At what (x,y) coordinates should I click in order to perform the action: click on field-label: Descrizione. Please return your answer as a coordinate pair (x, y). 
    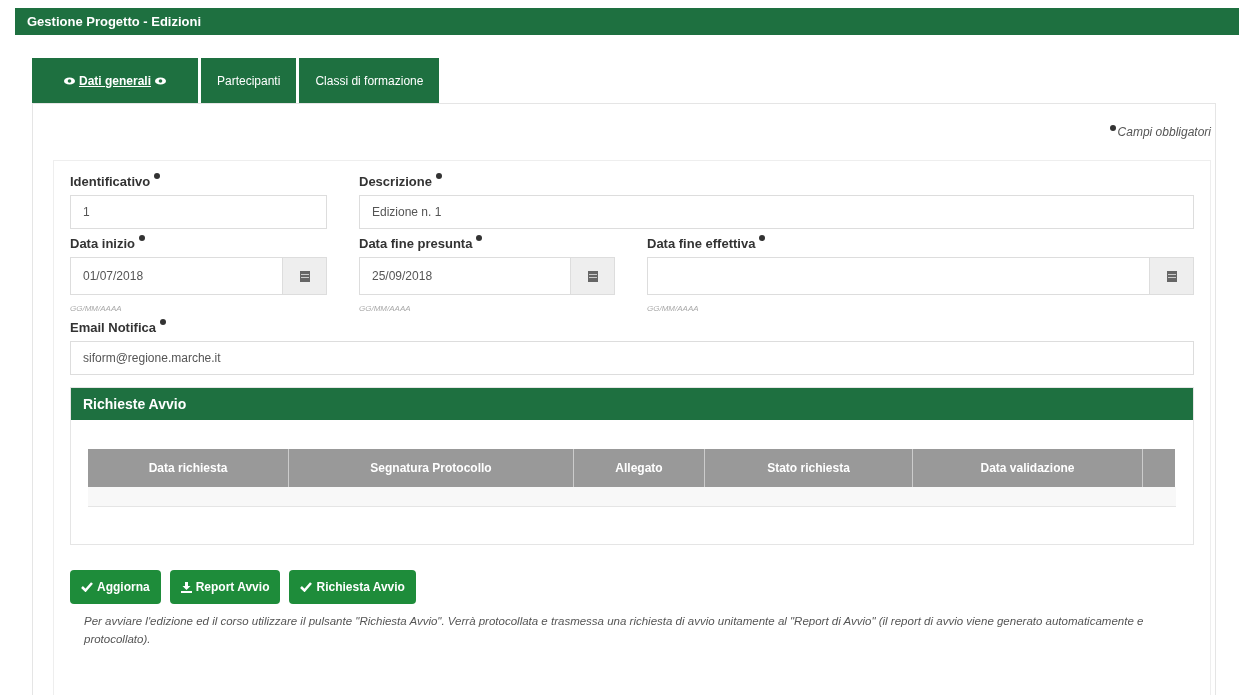
    Looking at the image, I should click on (395, 181).